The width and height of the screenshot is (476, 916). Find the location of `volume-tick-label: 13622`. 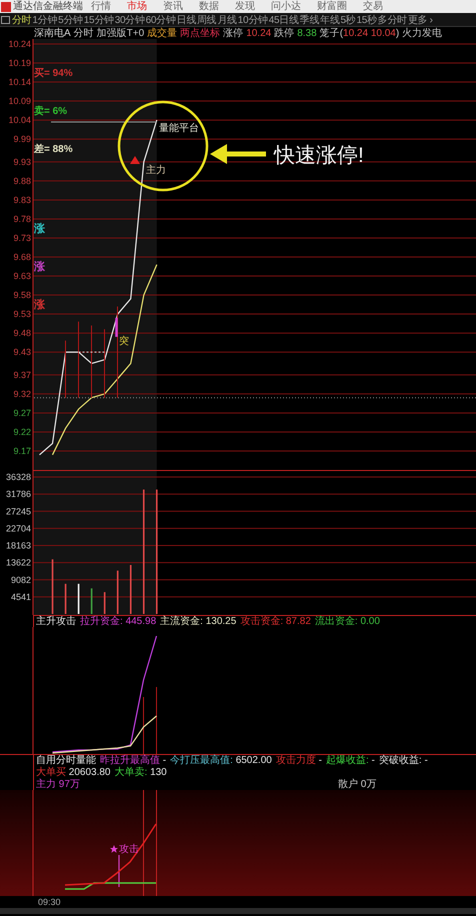

volume-tick-label: 13622 is located at coordinates (18, 563).